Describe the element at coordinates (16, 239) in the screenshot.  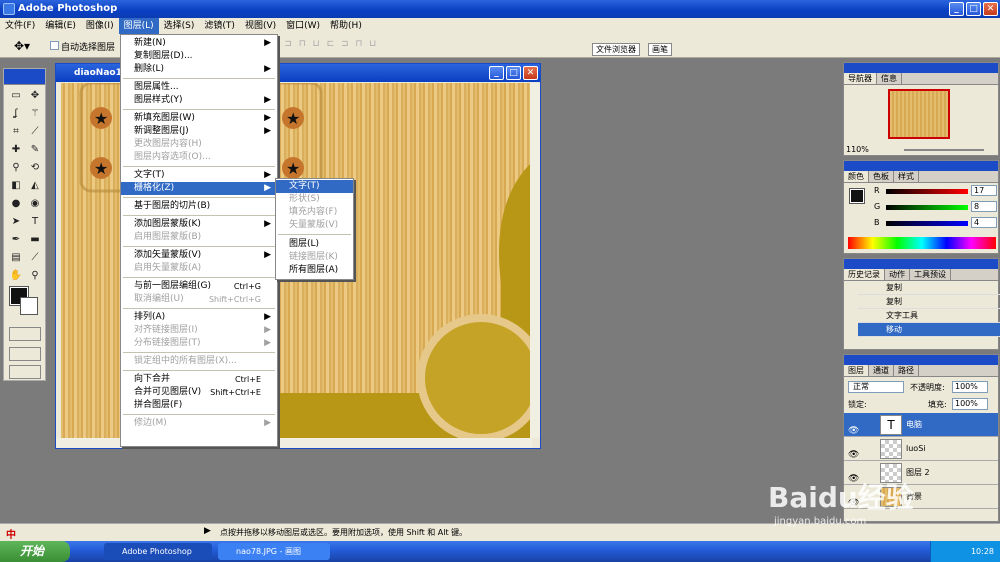
I see `pen-tool-icon: ✒` at that location.